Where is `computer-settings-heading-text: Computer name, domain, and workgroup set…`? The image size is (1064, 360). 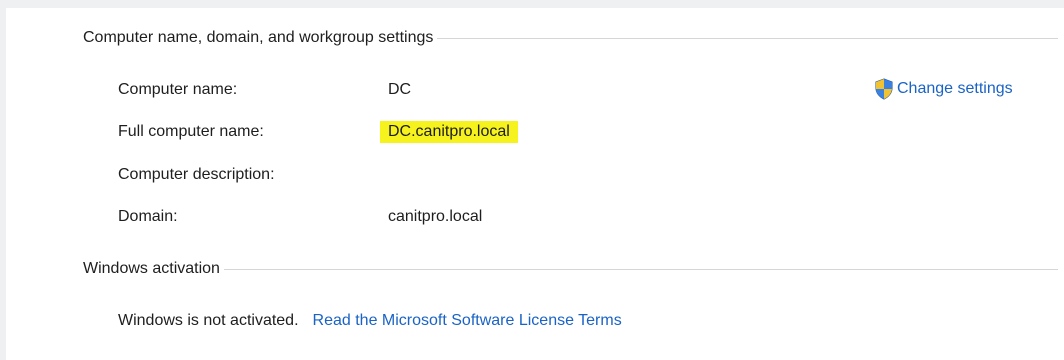 computer-settings-heading-text: Computer name, domain, and workgroup set… is located at coordinates (258, 37).